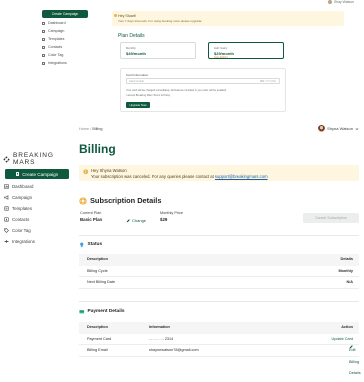  I want to click on sidebar-item-campaign: Campaign, so click(37, 197).